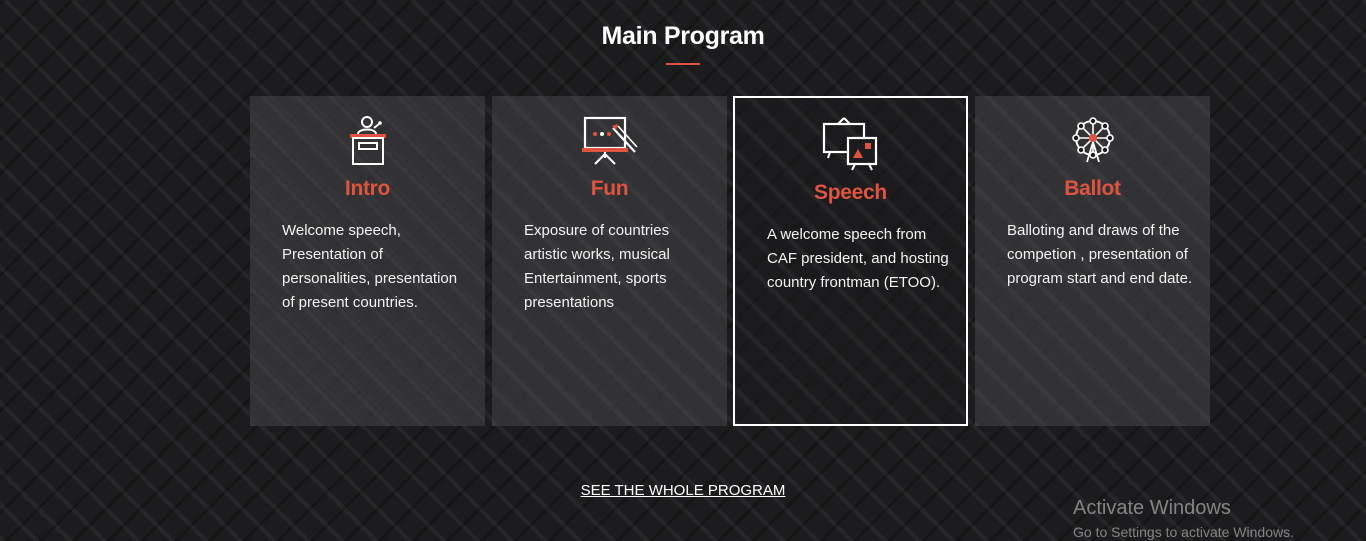 The image size is (1366, 541). What do you see at coordinates (1092, 142) in the screenshot?
I see `ferris-wheel-icon` at bounding box center [1092, 142].